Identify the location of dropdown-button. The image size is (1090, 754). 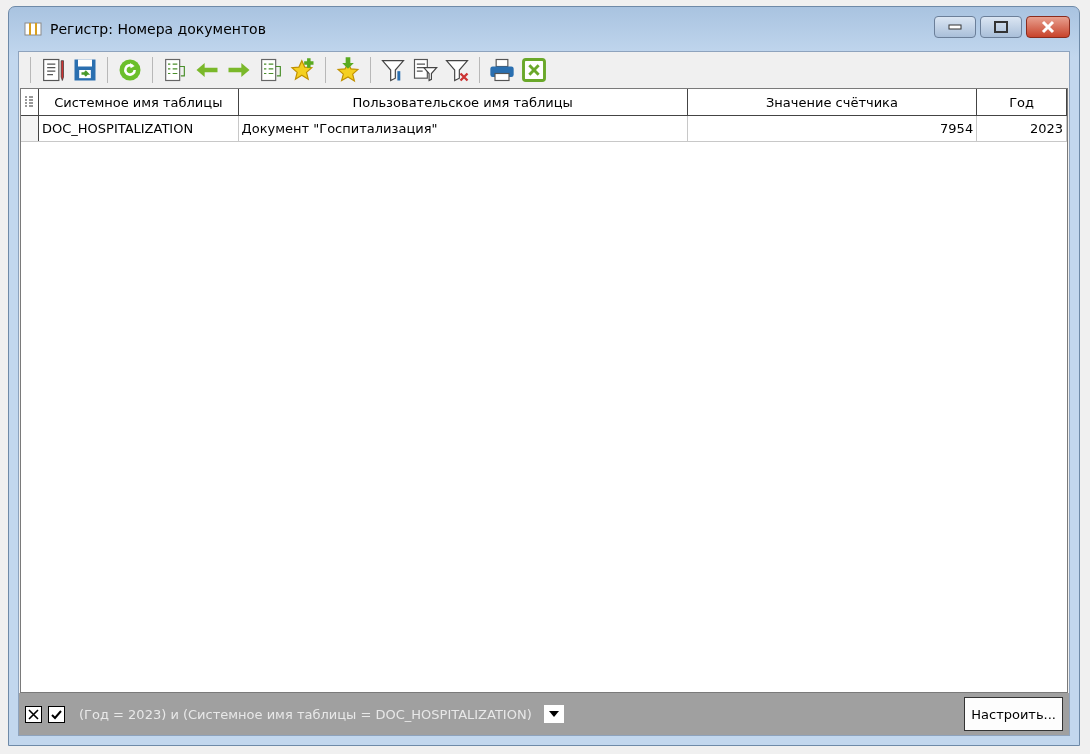
(553, 714).